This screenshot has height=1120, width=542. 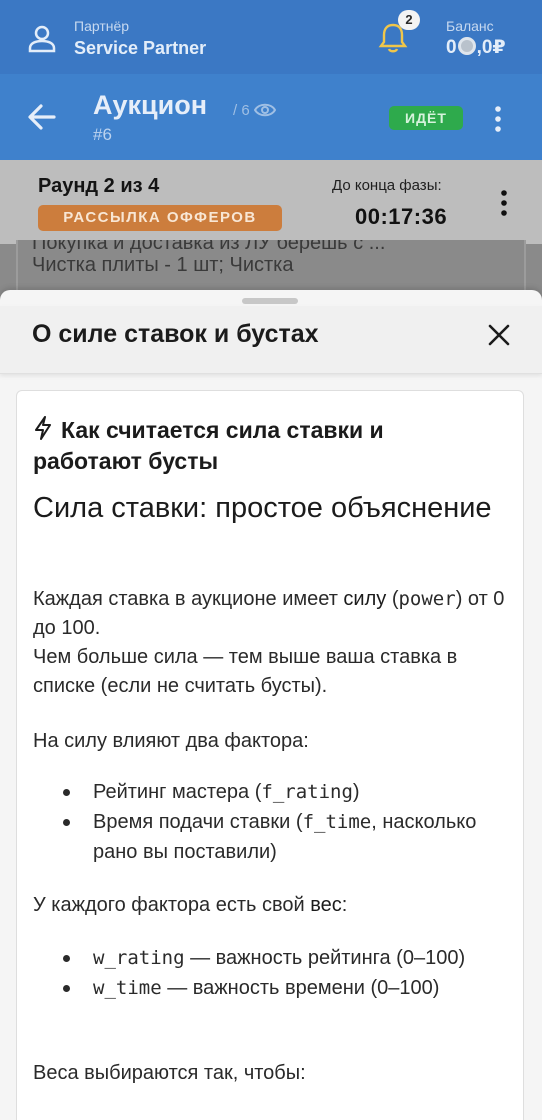 What do you see at coordinates (169, 1073) in the screenshot?
I see `paragraph: Веса выбираются так, чтобы:` at bounding box center [169, 1073].